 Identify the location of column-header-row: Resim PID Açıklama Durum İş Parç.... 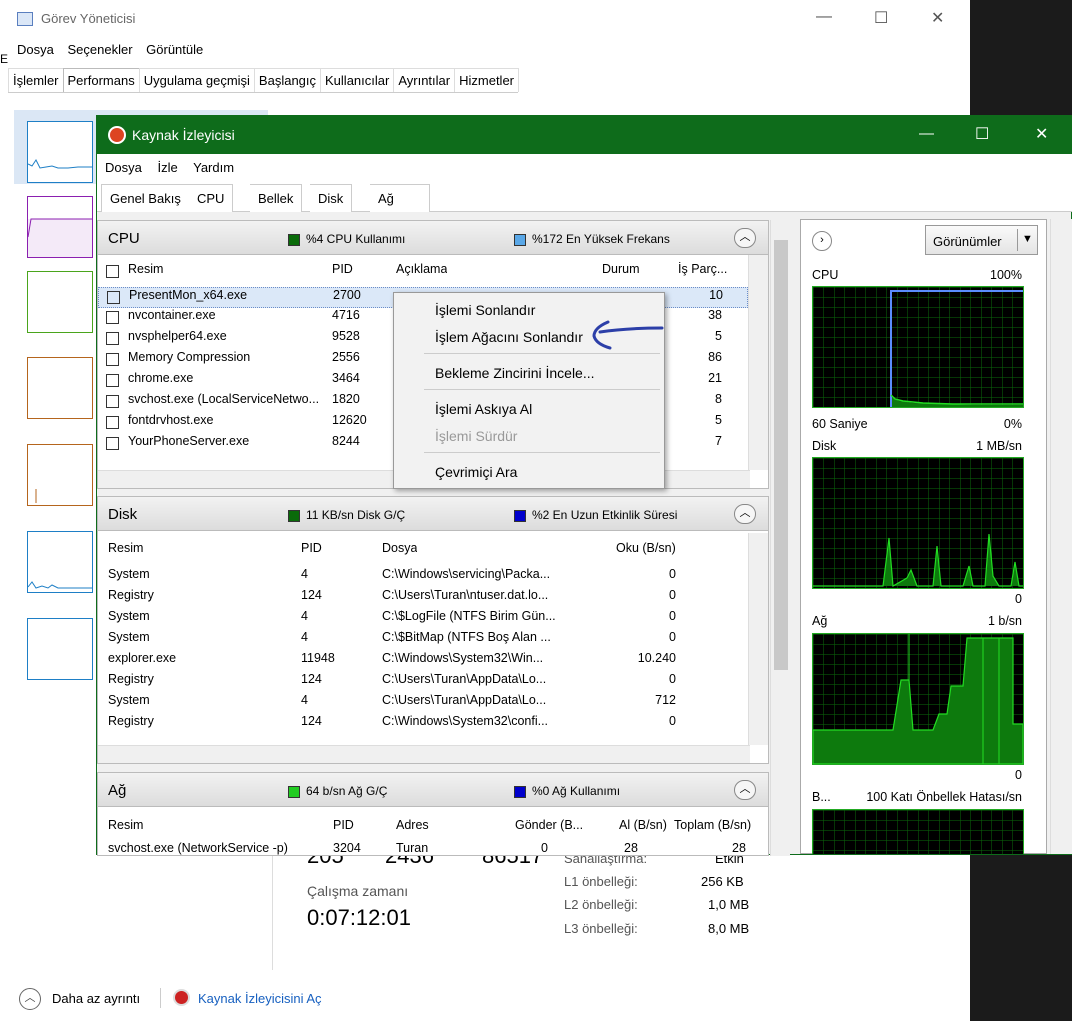
(423, 272).